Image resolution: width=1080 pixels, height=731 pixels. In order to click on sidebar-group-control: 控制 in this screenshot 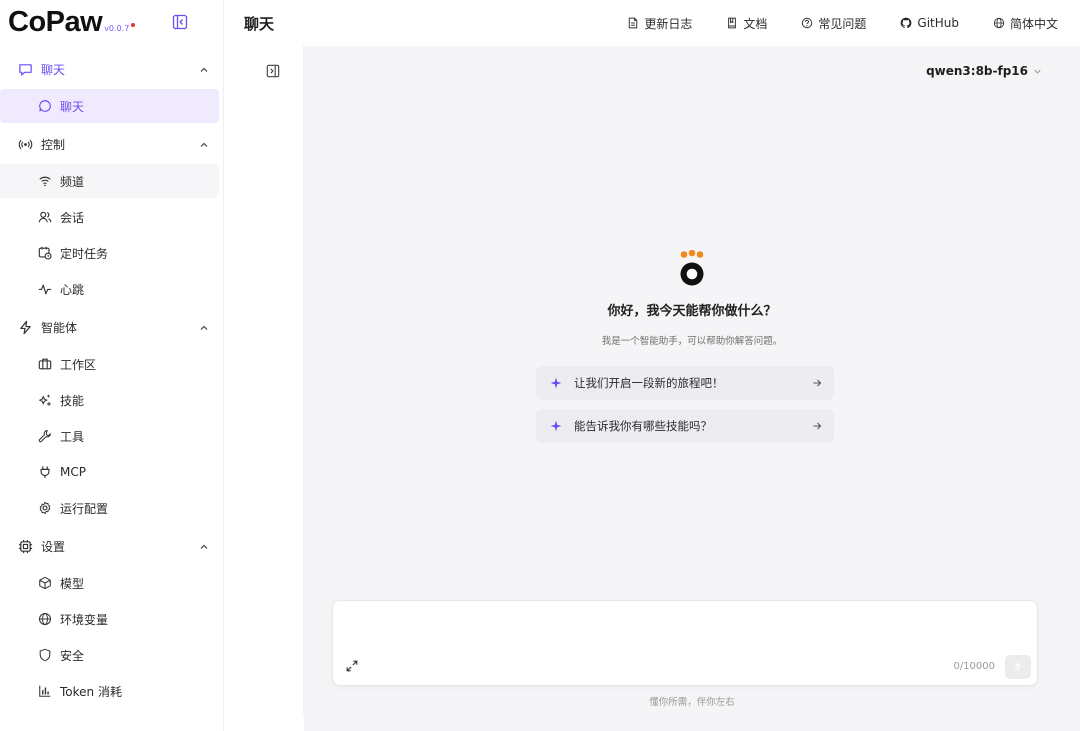, I will do `click(111, 144)`.